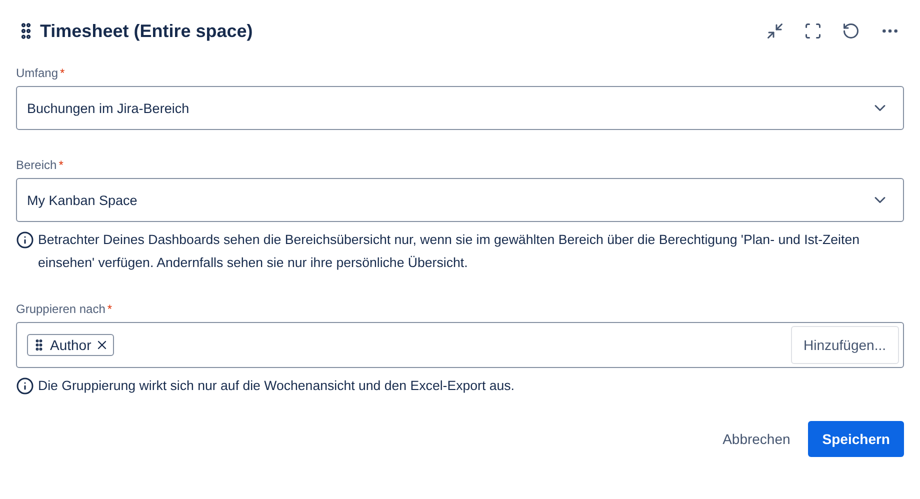 Image resolution: width=920 pixels, height=499 pixels. I want to click on select-field: Buchungen im Jira-Bereich, so click(460, 108).